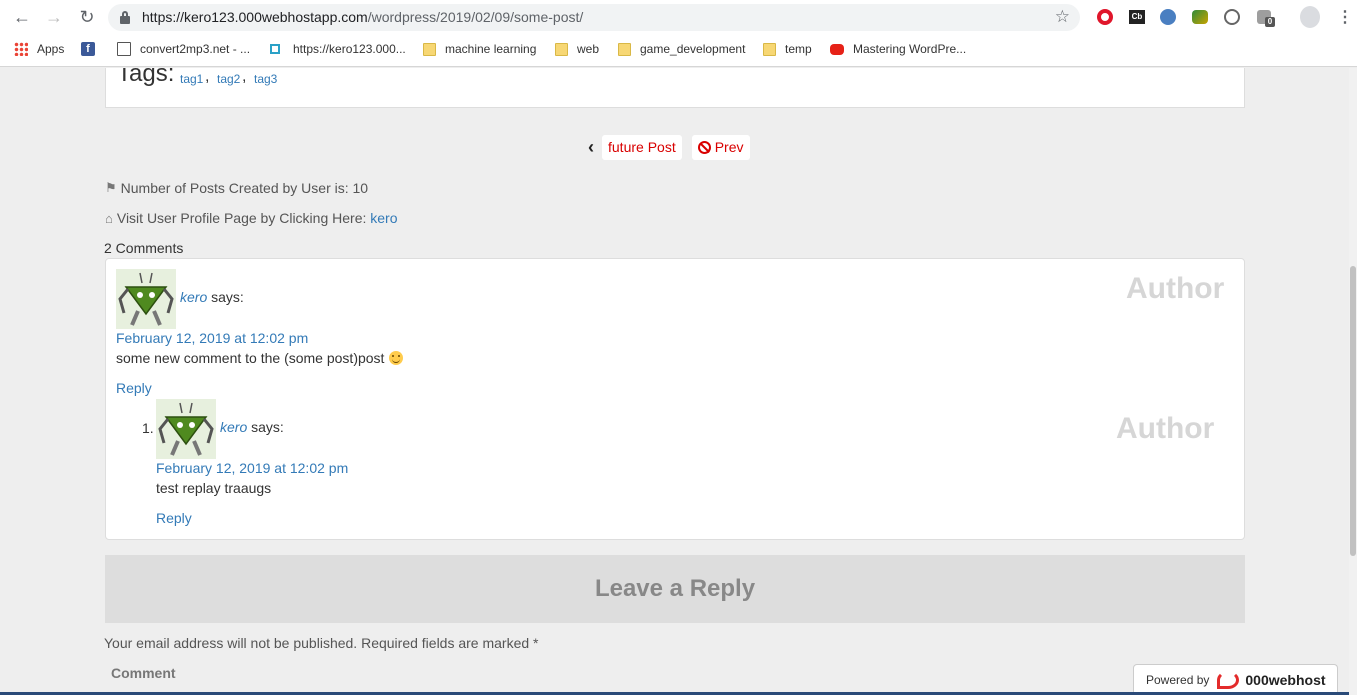 This screenshot has width=1357, height=695. I want to click on powered-by-badge: Powered by 000webhost, so click(1235, 679).